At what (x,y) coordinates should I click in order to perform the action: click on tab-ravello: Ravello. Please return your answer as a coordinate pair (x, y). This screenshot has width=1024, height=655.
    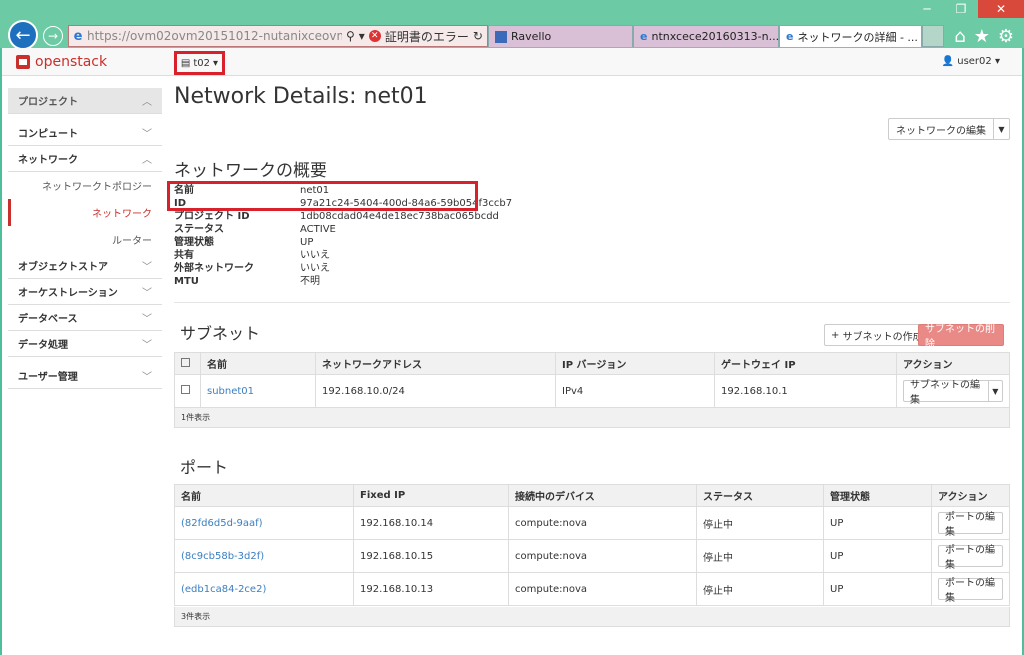
    Looking at the image, I should click on (560, 36).